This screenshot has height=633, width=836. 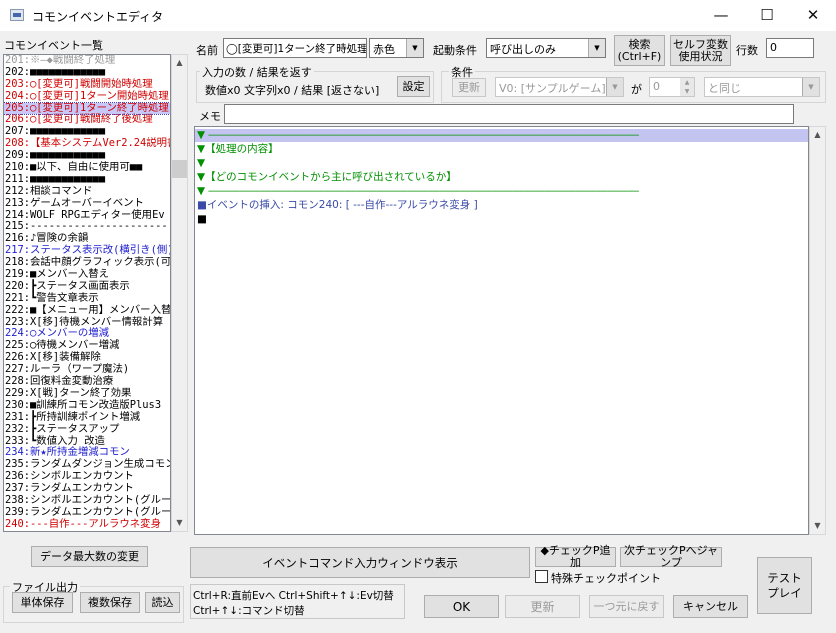 I want to click on list-item: 222:■【メニュー用】メンバー入替, so click(x=87, y=310).